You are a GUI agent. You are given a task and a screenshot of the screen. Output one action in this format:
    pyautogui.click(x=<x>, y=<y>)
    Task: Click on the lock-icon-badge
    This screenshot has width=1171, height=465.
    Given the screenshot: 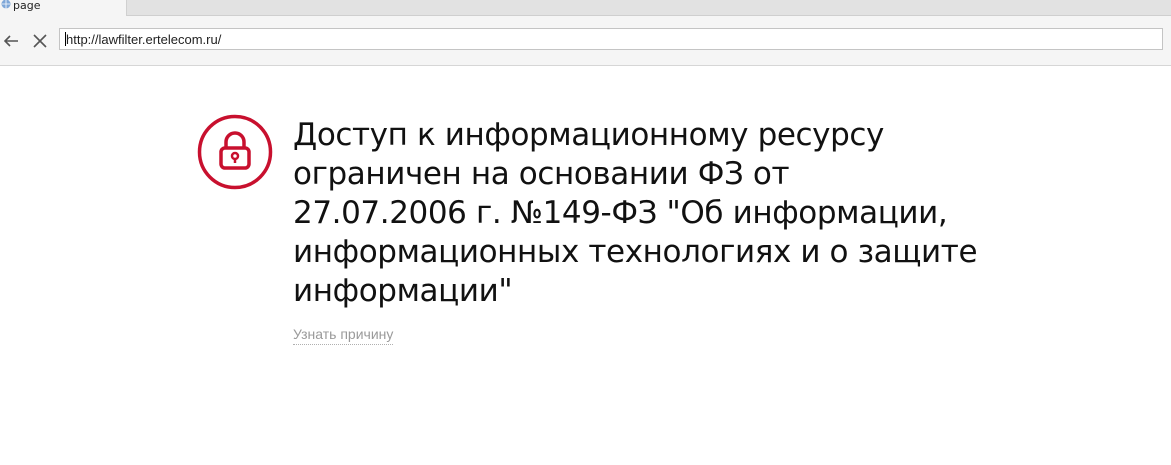 What is the action you would take?
    pyautogui.click(x=235, y=152)
    